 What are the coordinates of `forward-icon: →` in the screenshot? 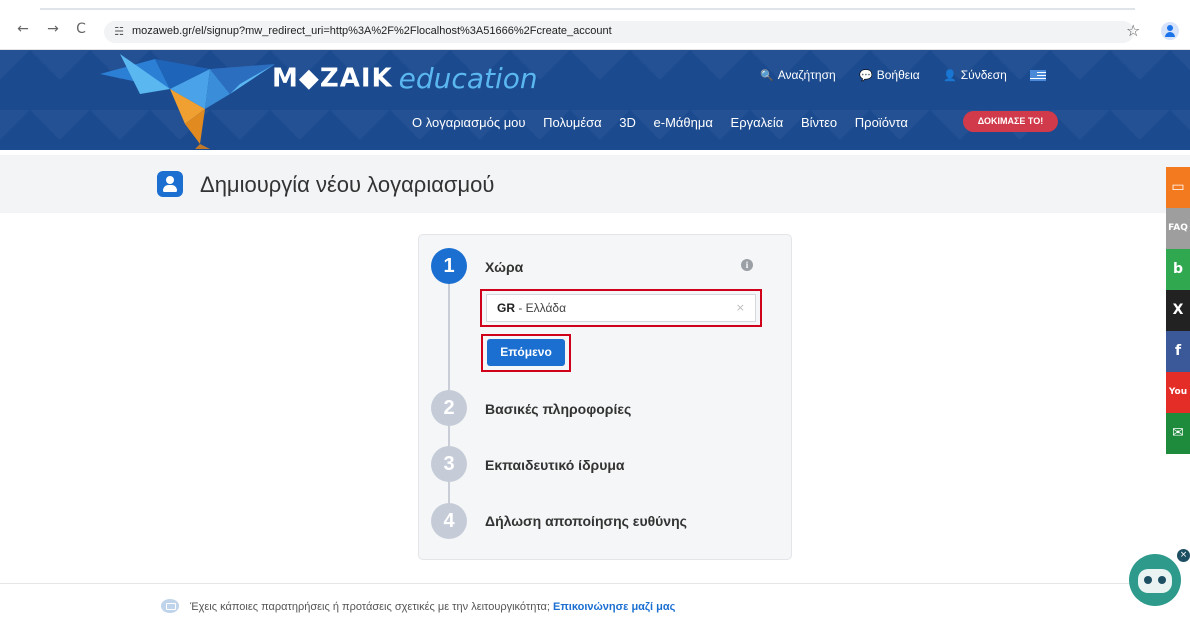 It's located at (53, 29).